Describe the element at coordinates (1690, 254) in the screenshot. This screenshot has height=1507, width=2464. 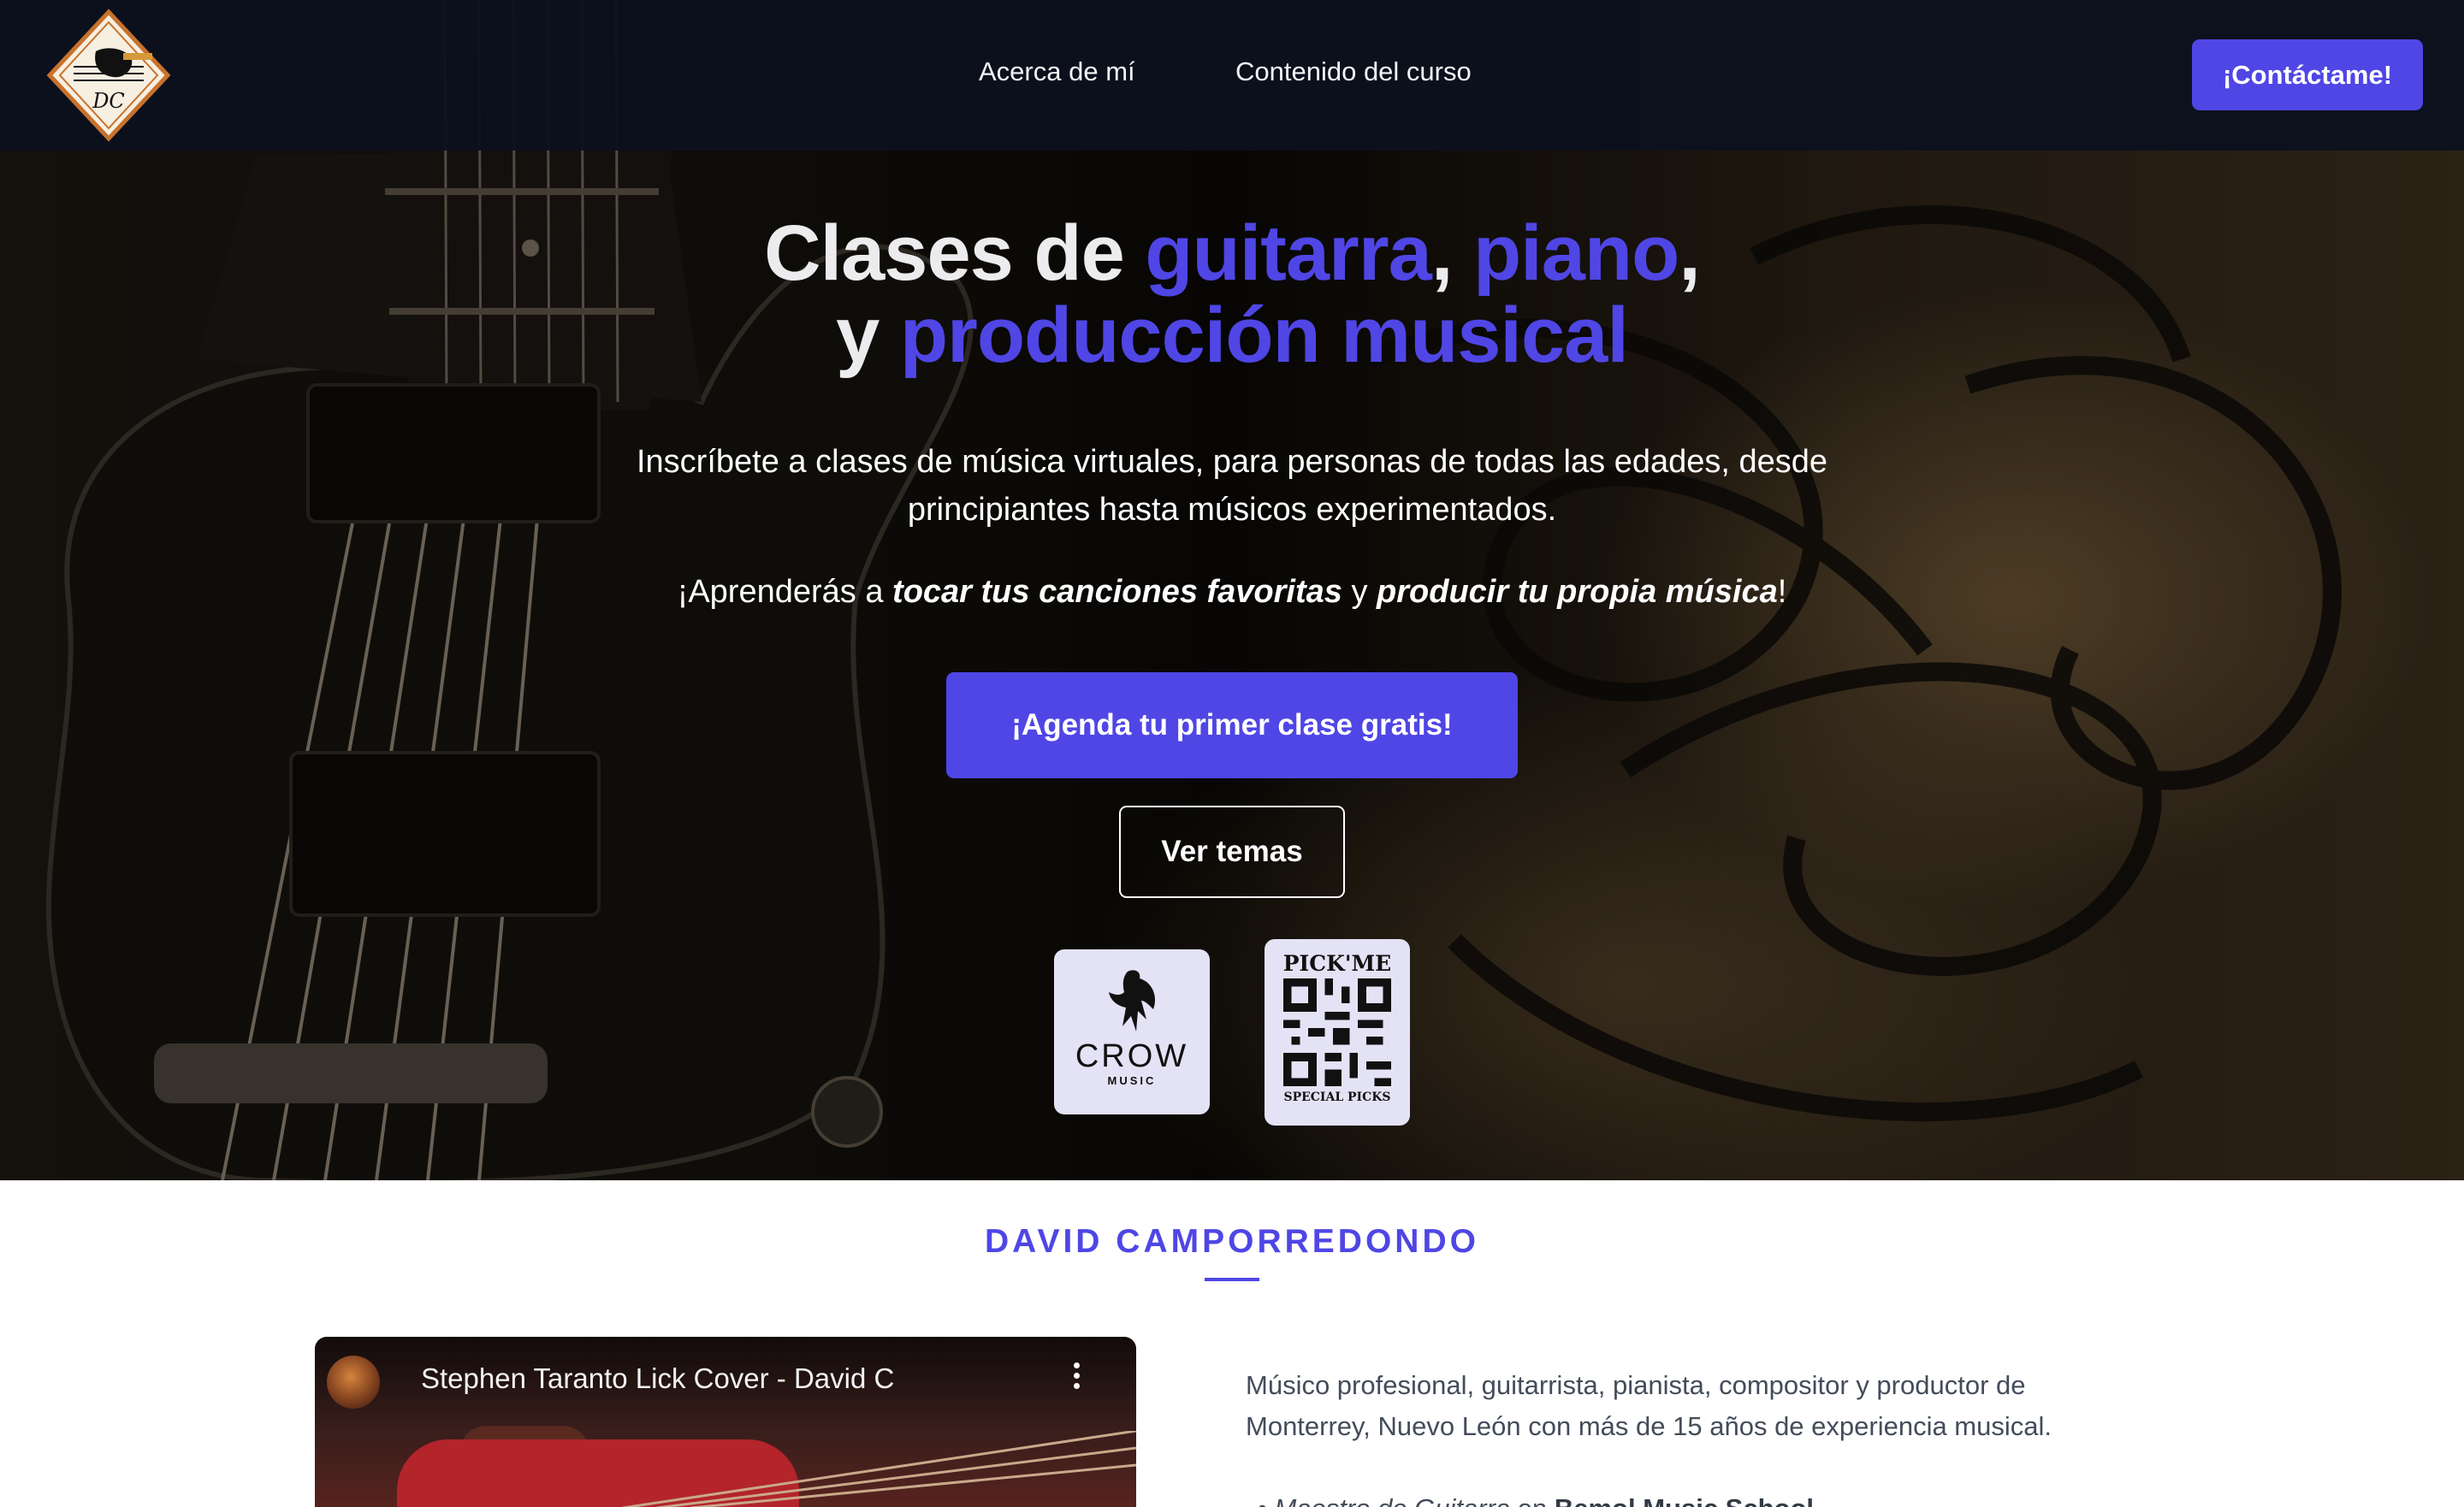
I see `headline-comma: ,` at that location.